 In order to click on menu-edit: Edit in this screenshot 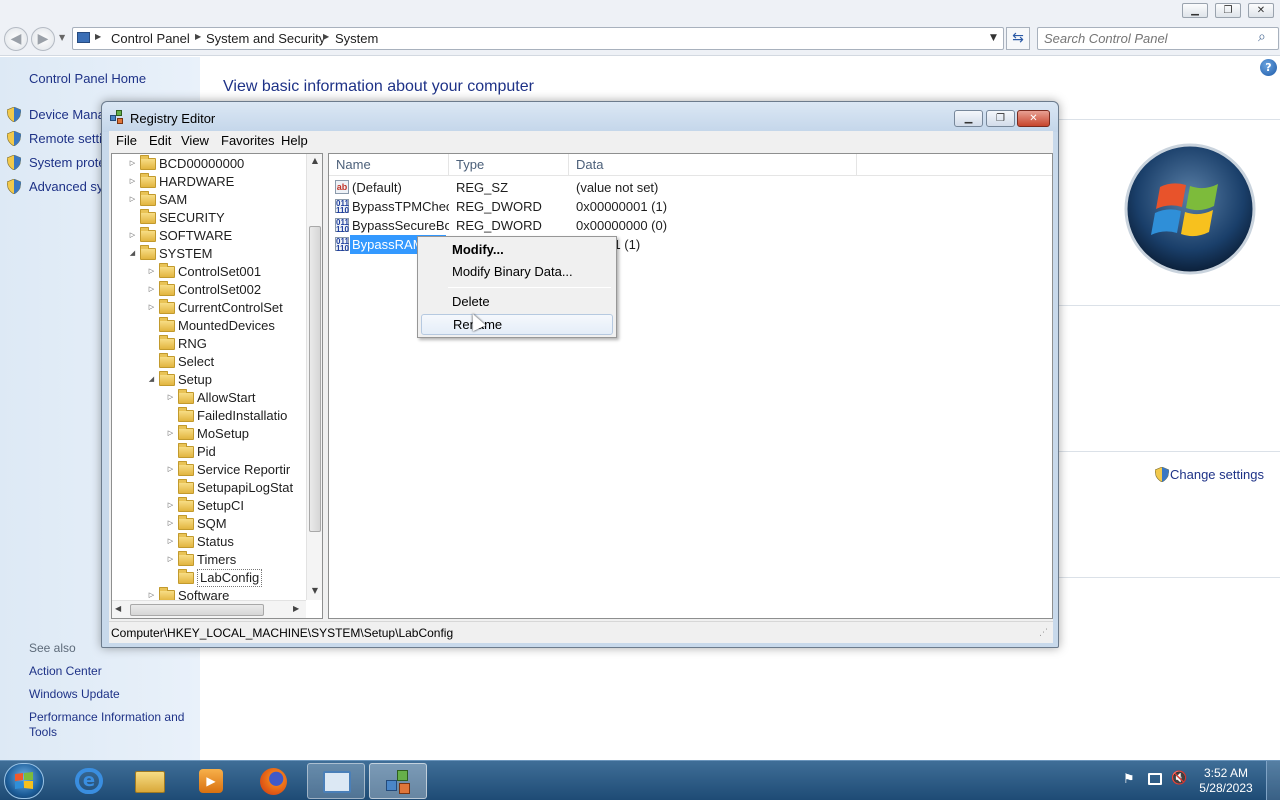, I will do `click(160, 140)`.